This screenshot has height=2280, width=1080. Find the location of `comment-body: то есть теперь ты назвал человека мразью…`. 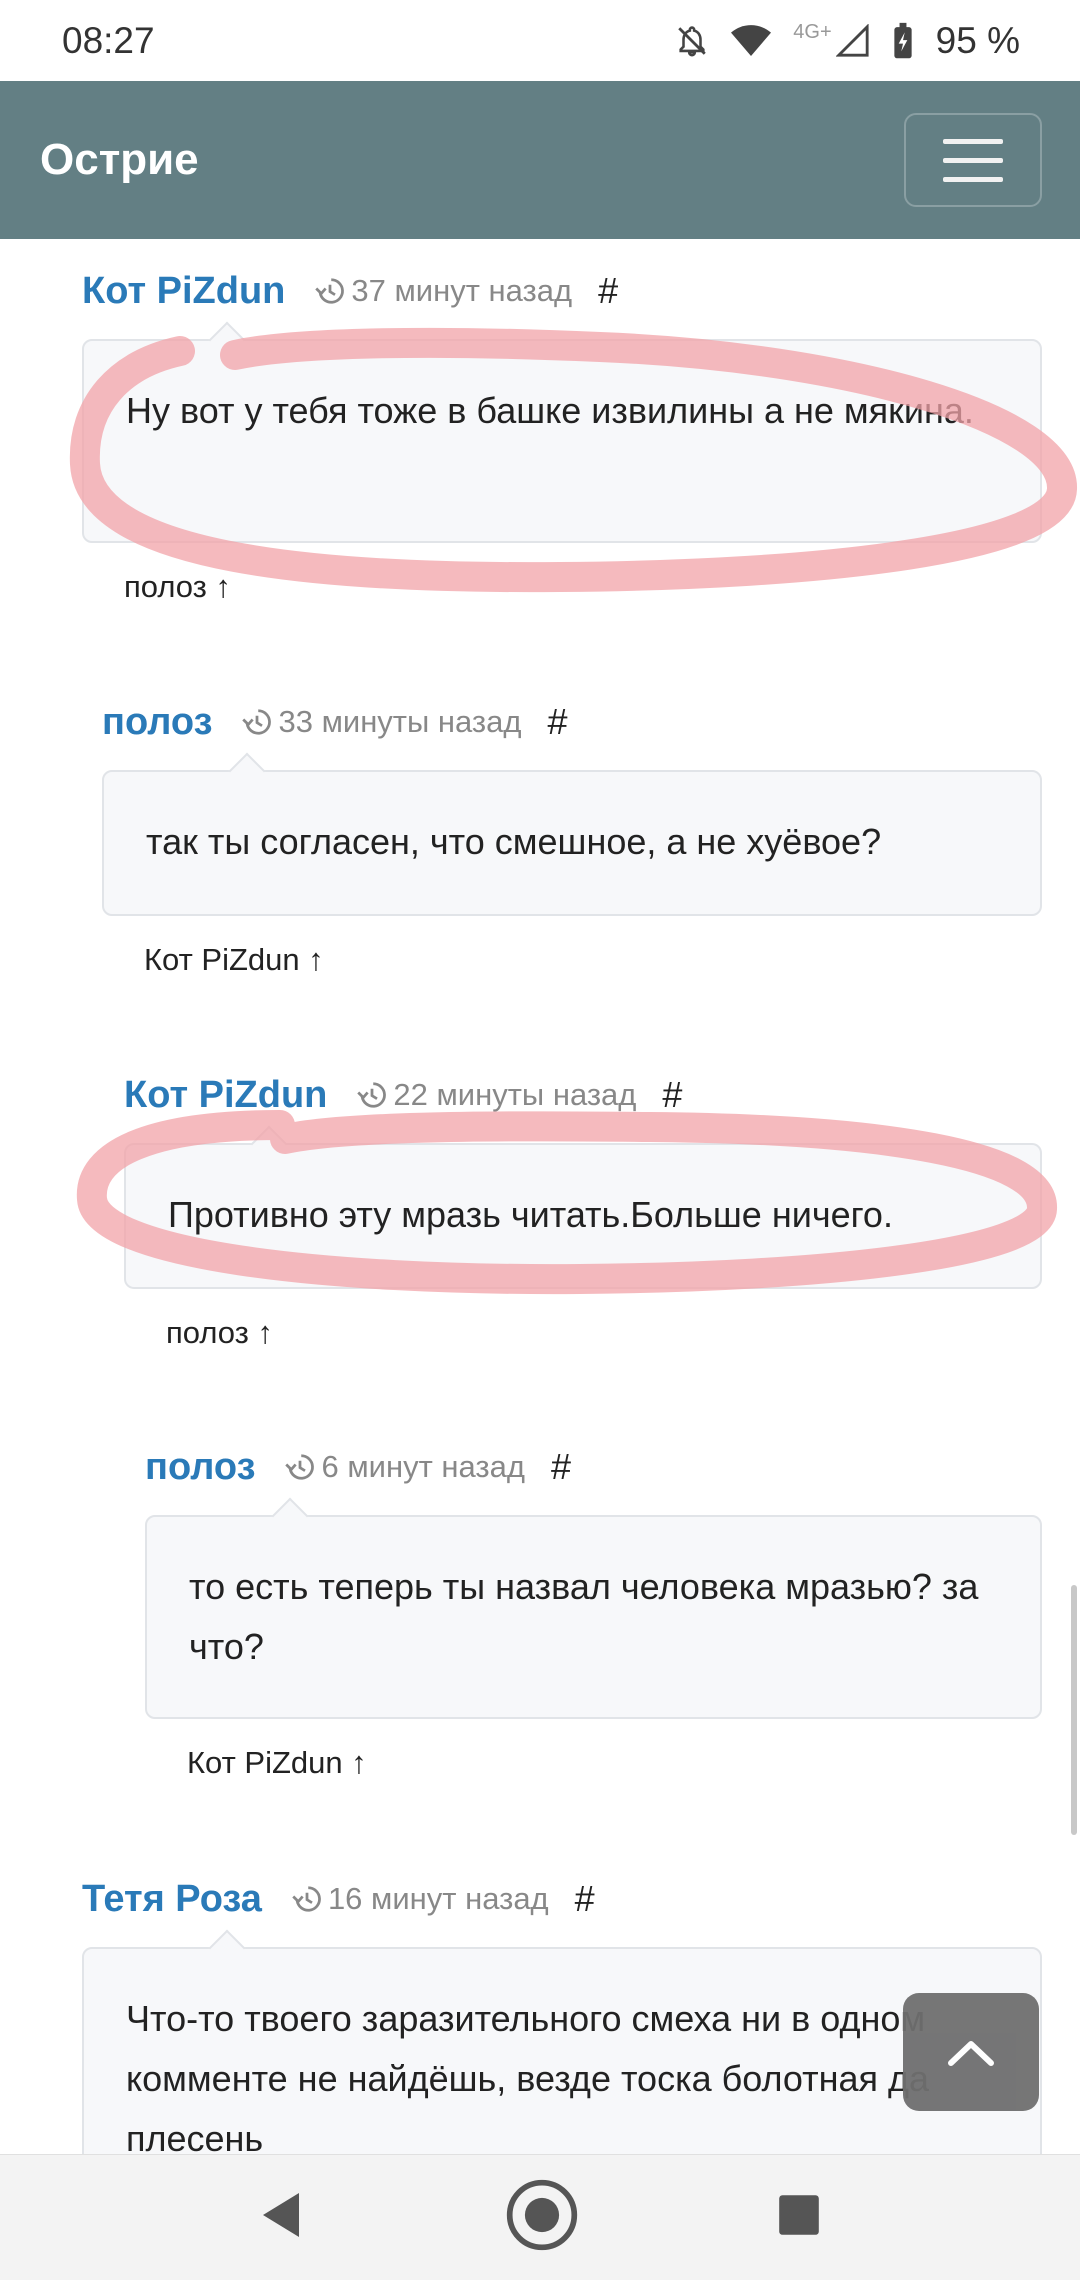

comment-body: то есть теперь ты назвал человека мразью… is located at coordinates (593, 1617).